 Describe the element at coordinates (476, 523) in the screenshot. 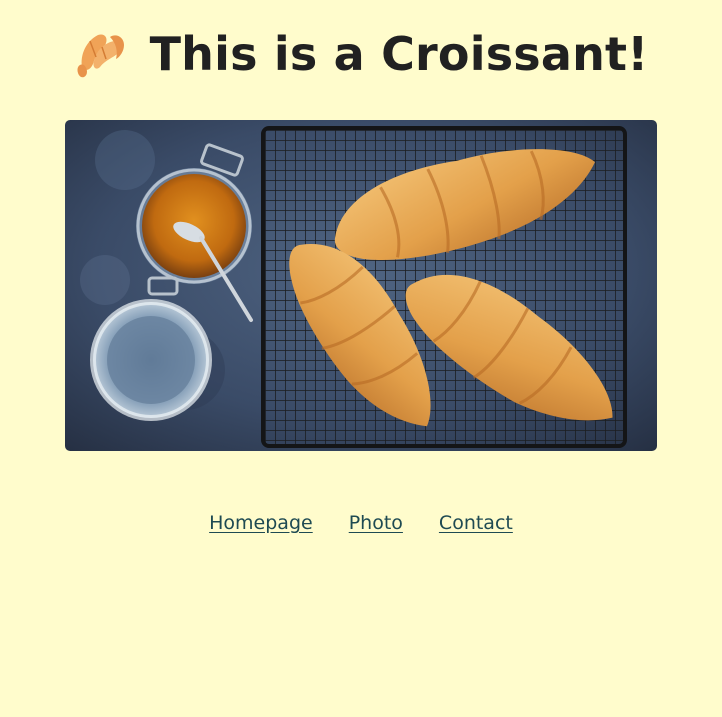

I see `nav-link-contact: Contact` at that location.